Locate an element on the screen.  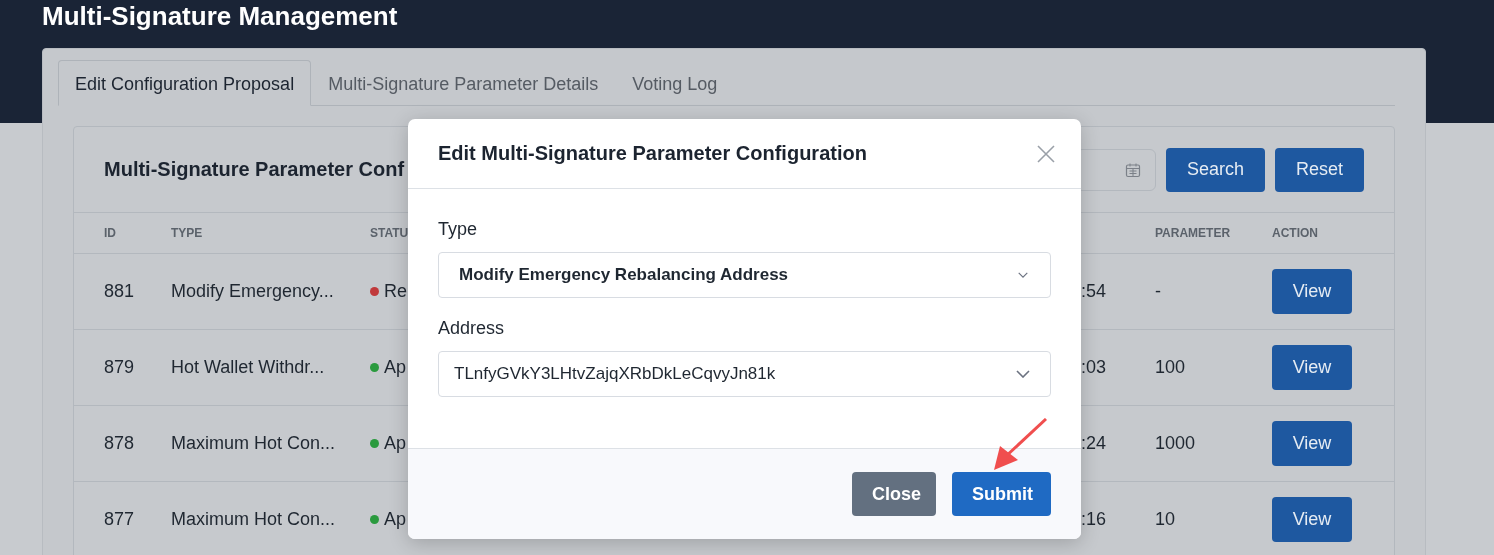
column-header: ACTION is located at coordinates (1295, 233).